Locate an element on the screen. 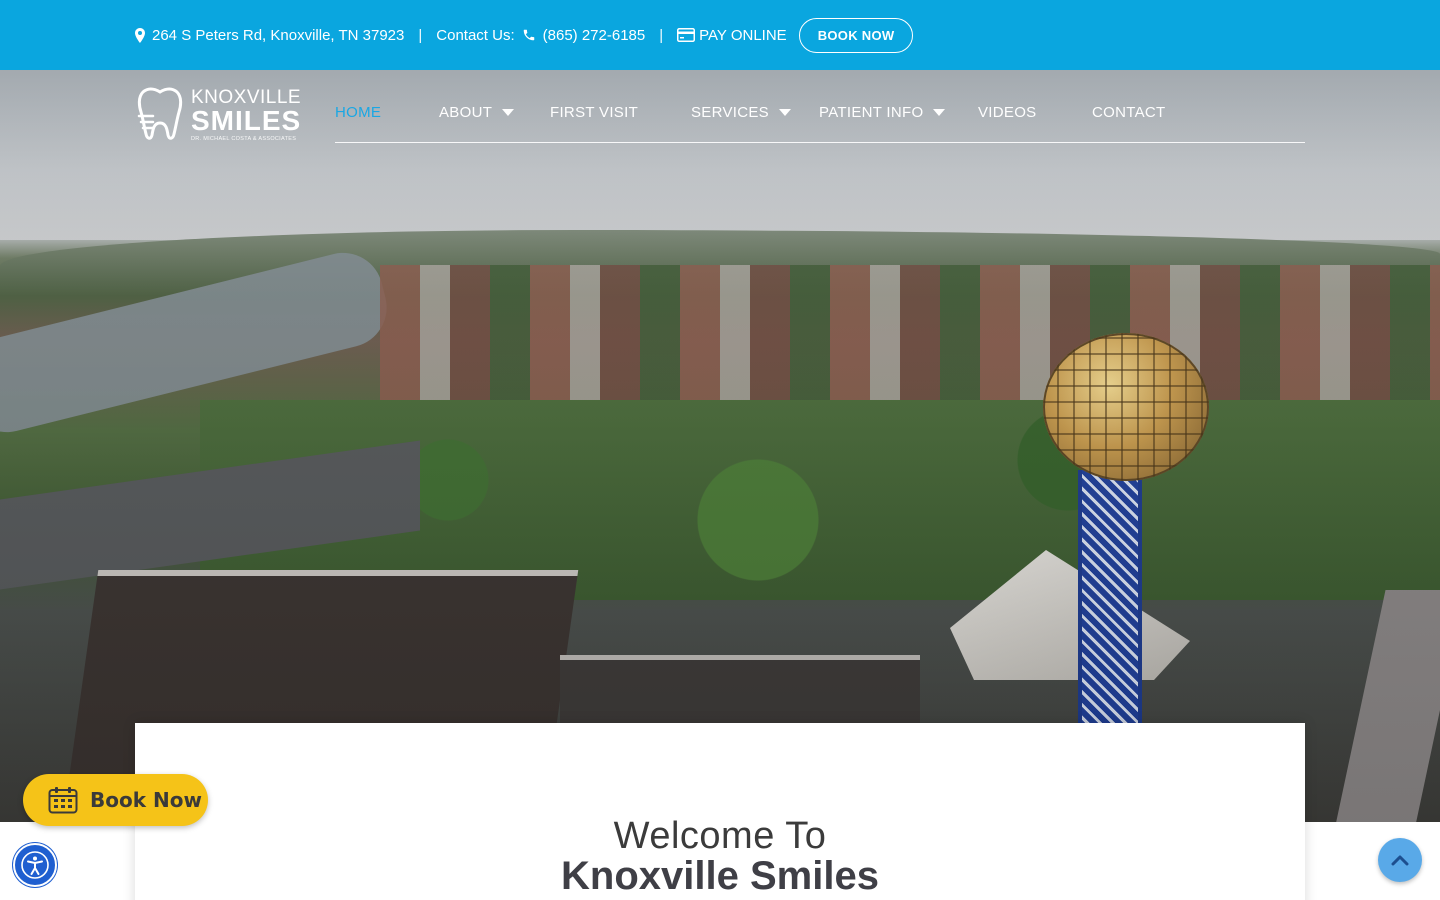  pay-online-label: PAY ONLINE is located at coordinates (743, 35).